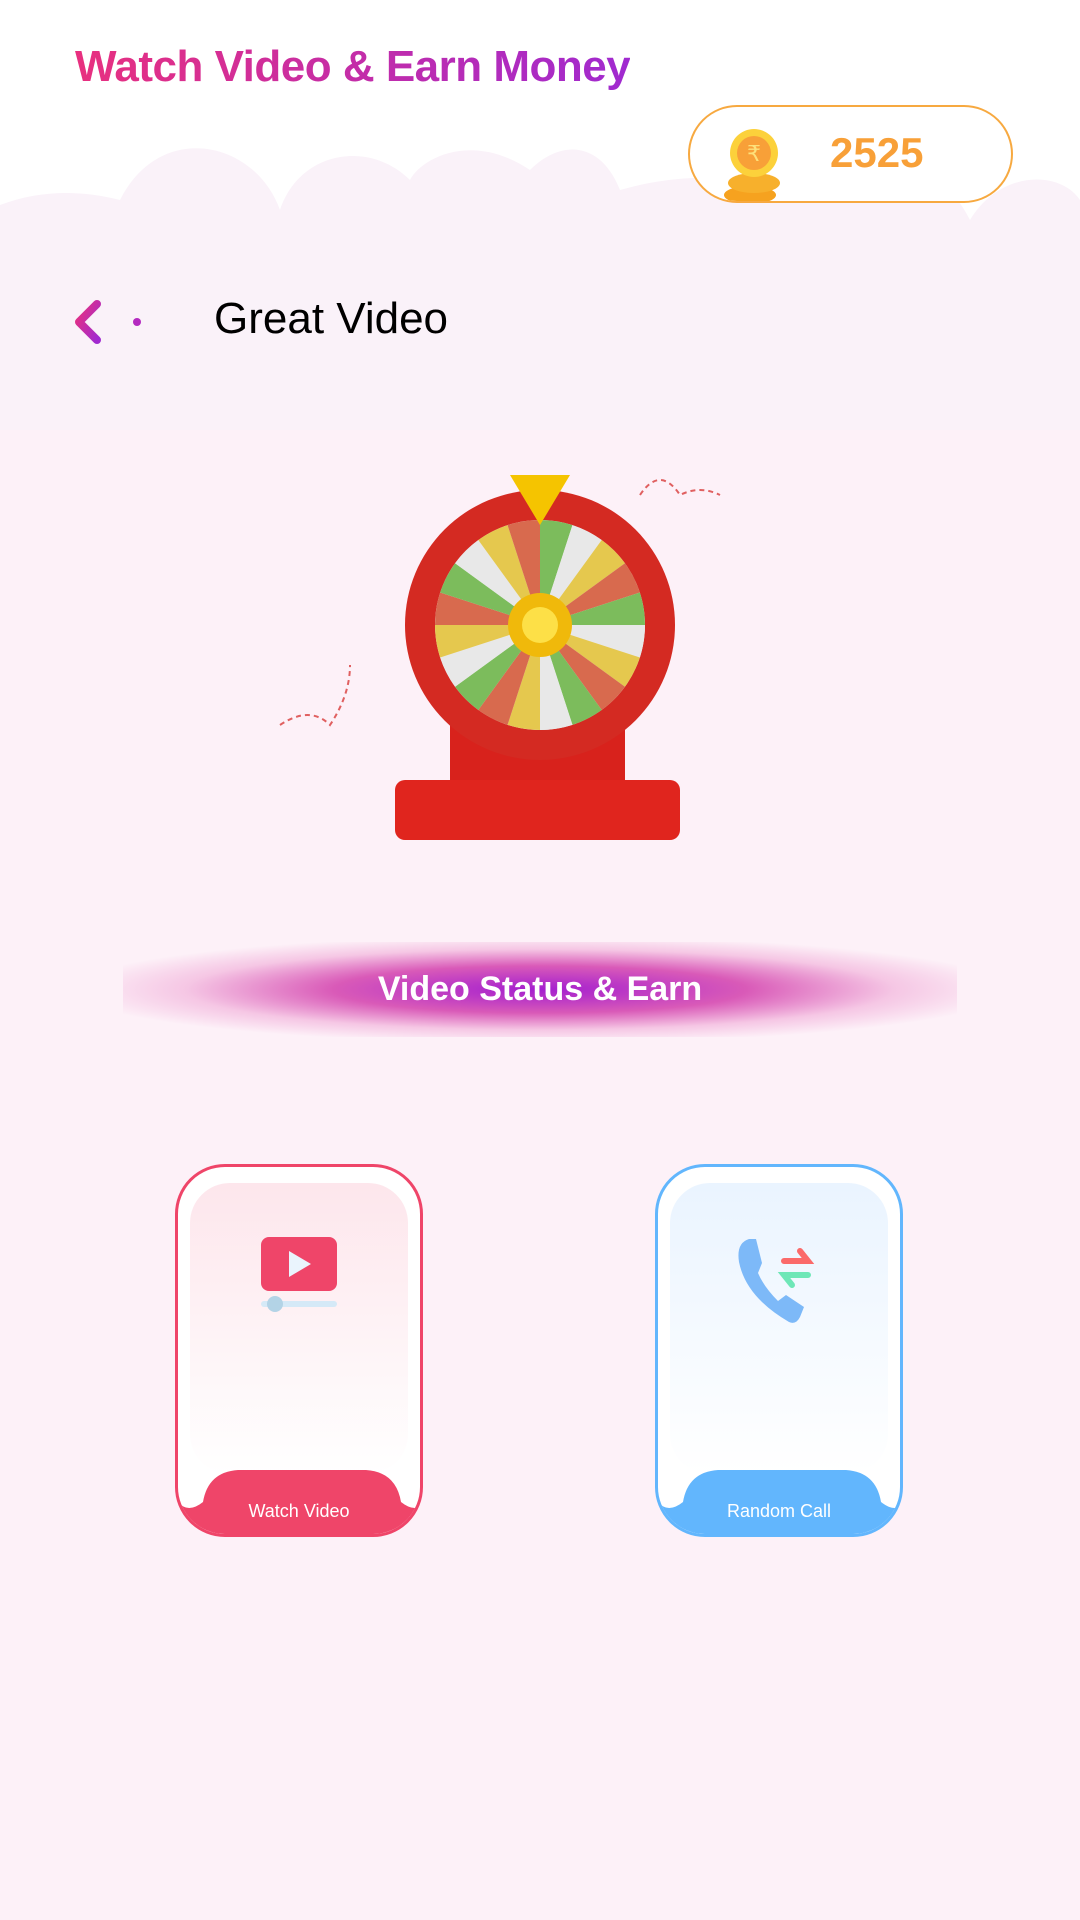  Describe the element at coordinates (779, 1350) in the screenshot. I see `random-call-card: Random Call` at that location.